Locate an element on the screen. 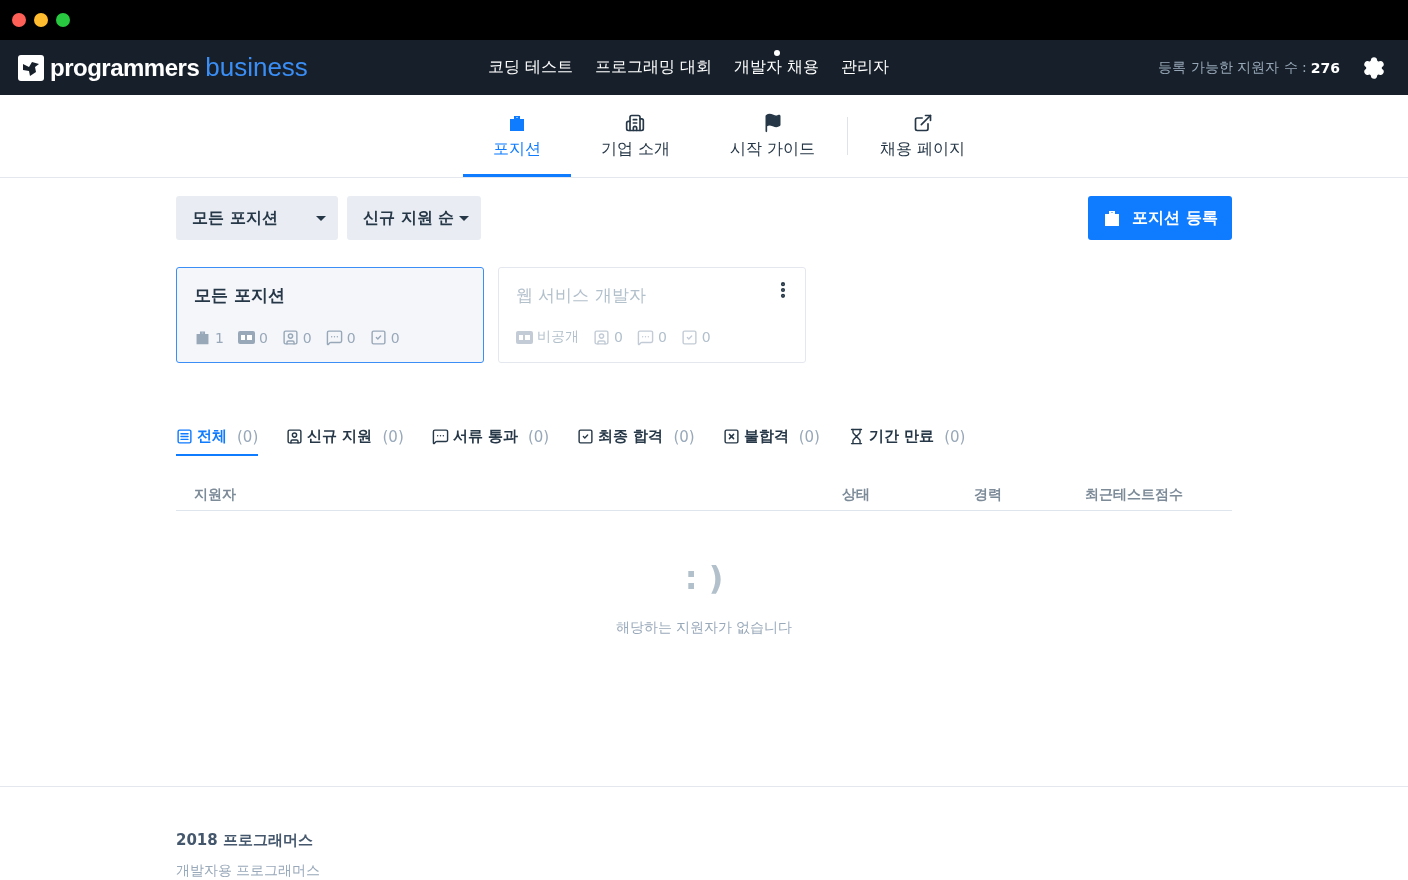 The image size is (1408, 880). bag-icon is located at coordinates (202, 337).